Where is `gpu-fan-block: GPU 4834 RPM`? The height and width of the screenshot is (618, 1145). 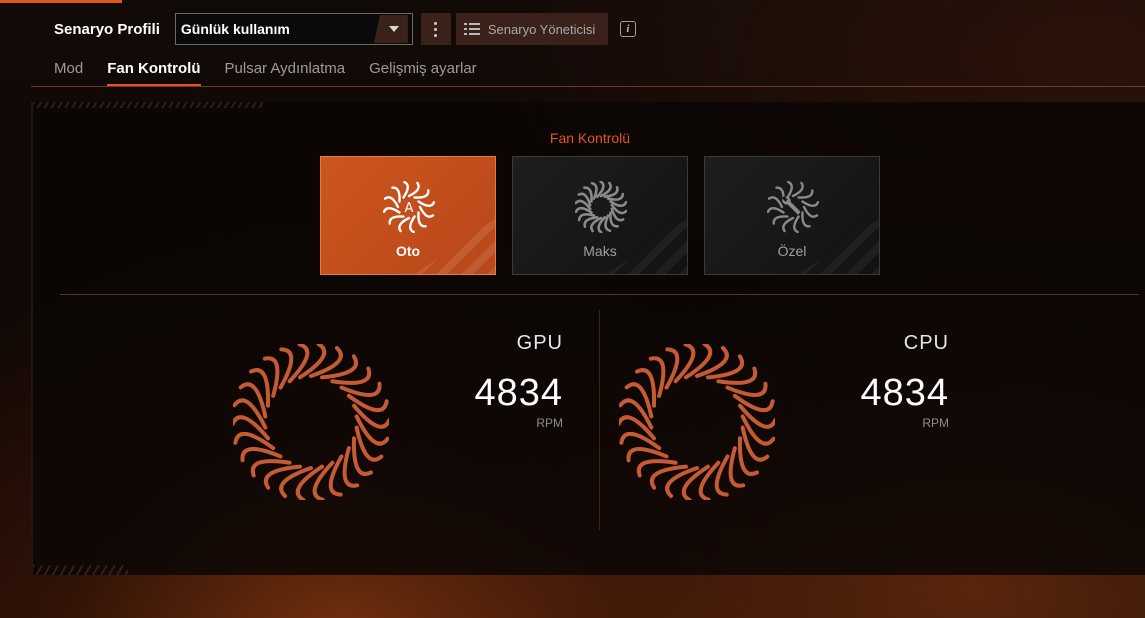
gpu-fan-block: GPU 4834 RPM is located at coordinates (398, 422).